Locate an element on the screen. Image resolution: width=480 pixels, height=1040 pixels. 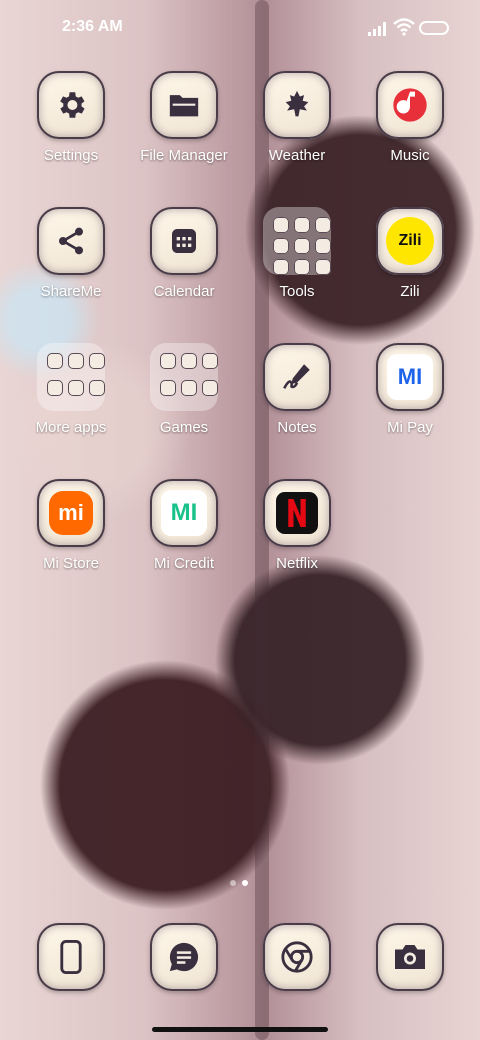
app-label: Weather is located at coordinates (297, 155).